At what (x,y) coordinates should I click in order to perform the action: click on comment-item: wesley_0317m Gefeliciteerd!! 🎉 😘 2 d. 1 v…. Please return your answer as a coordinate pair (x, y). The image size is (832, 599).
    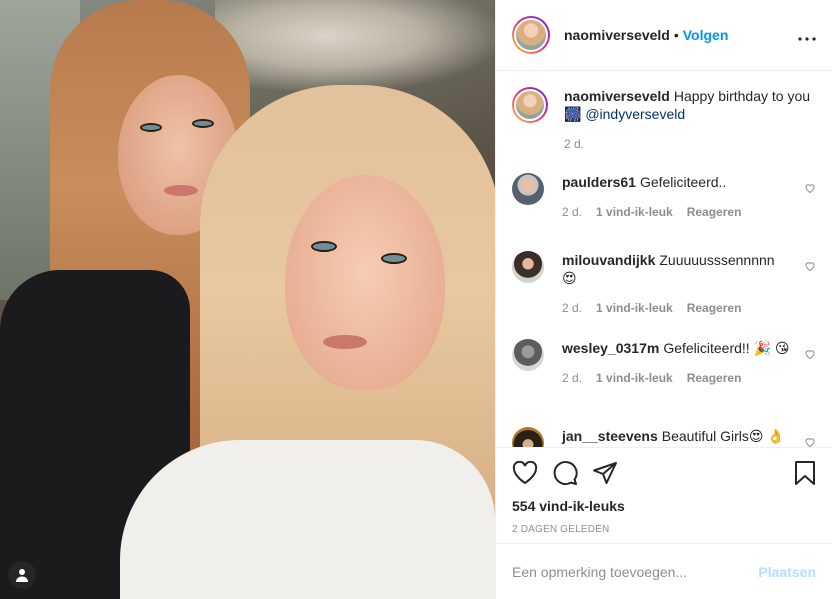
    Looking at the image, I should click on (664, 383).